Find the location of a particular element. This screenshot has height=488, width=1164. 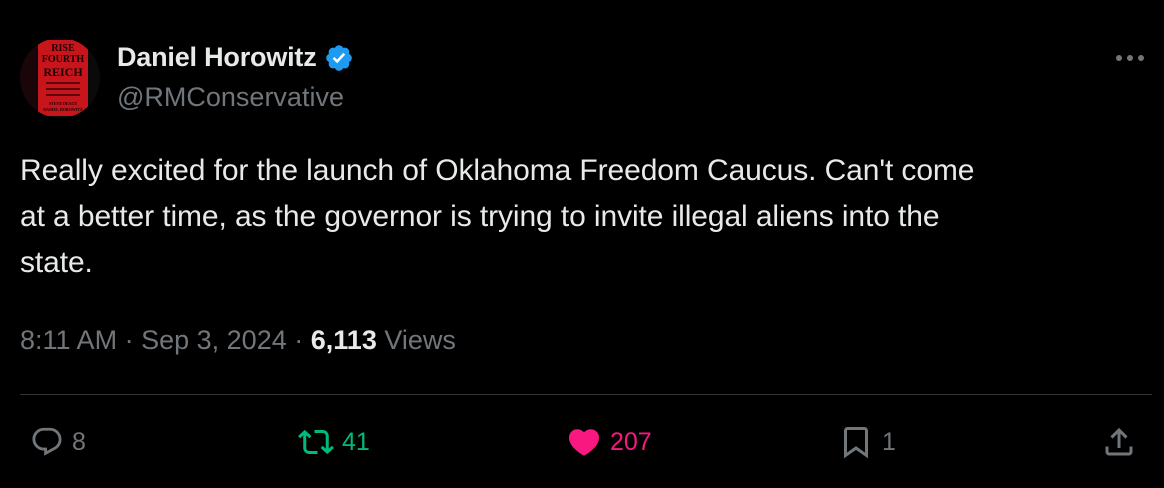

like-button: 207 is located at coordinates (609, 442).